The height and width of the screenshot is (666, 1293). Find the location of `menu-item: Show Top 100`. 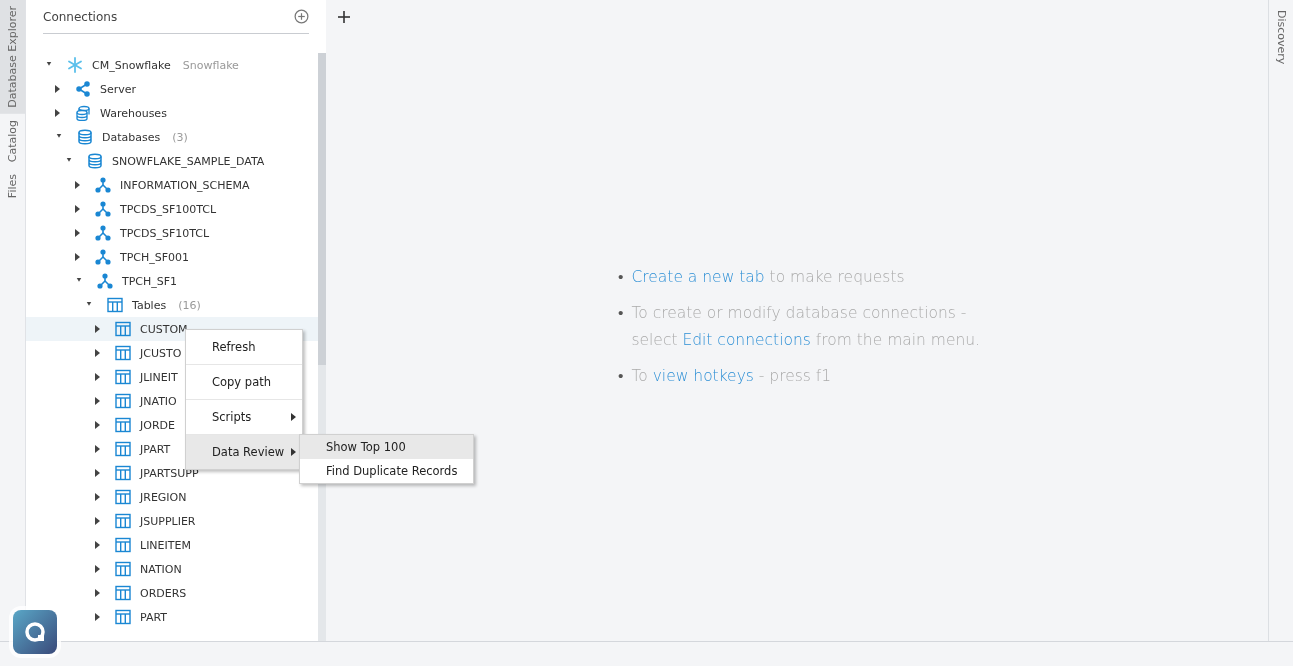

menu-item: Show Top 100 is located at coordinates (386, 447).